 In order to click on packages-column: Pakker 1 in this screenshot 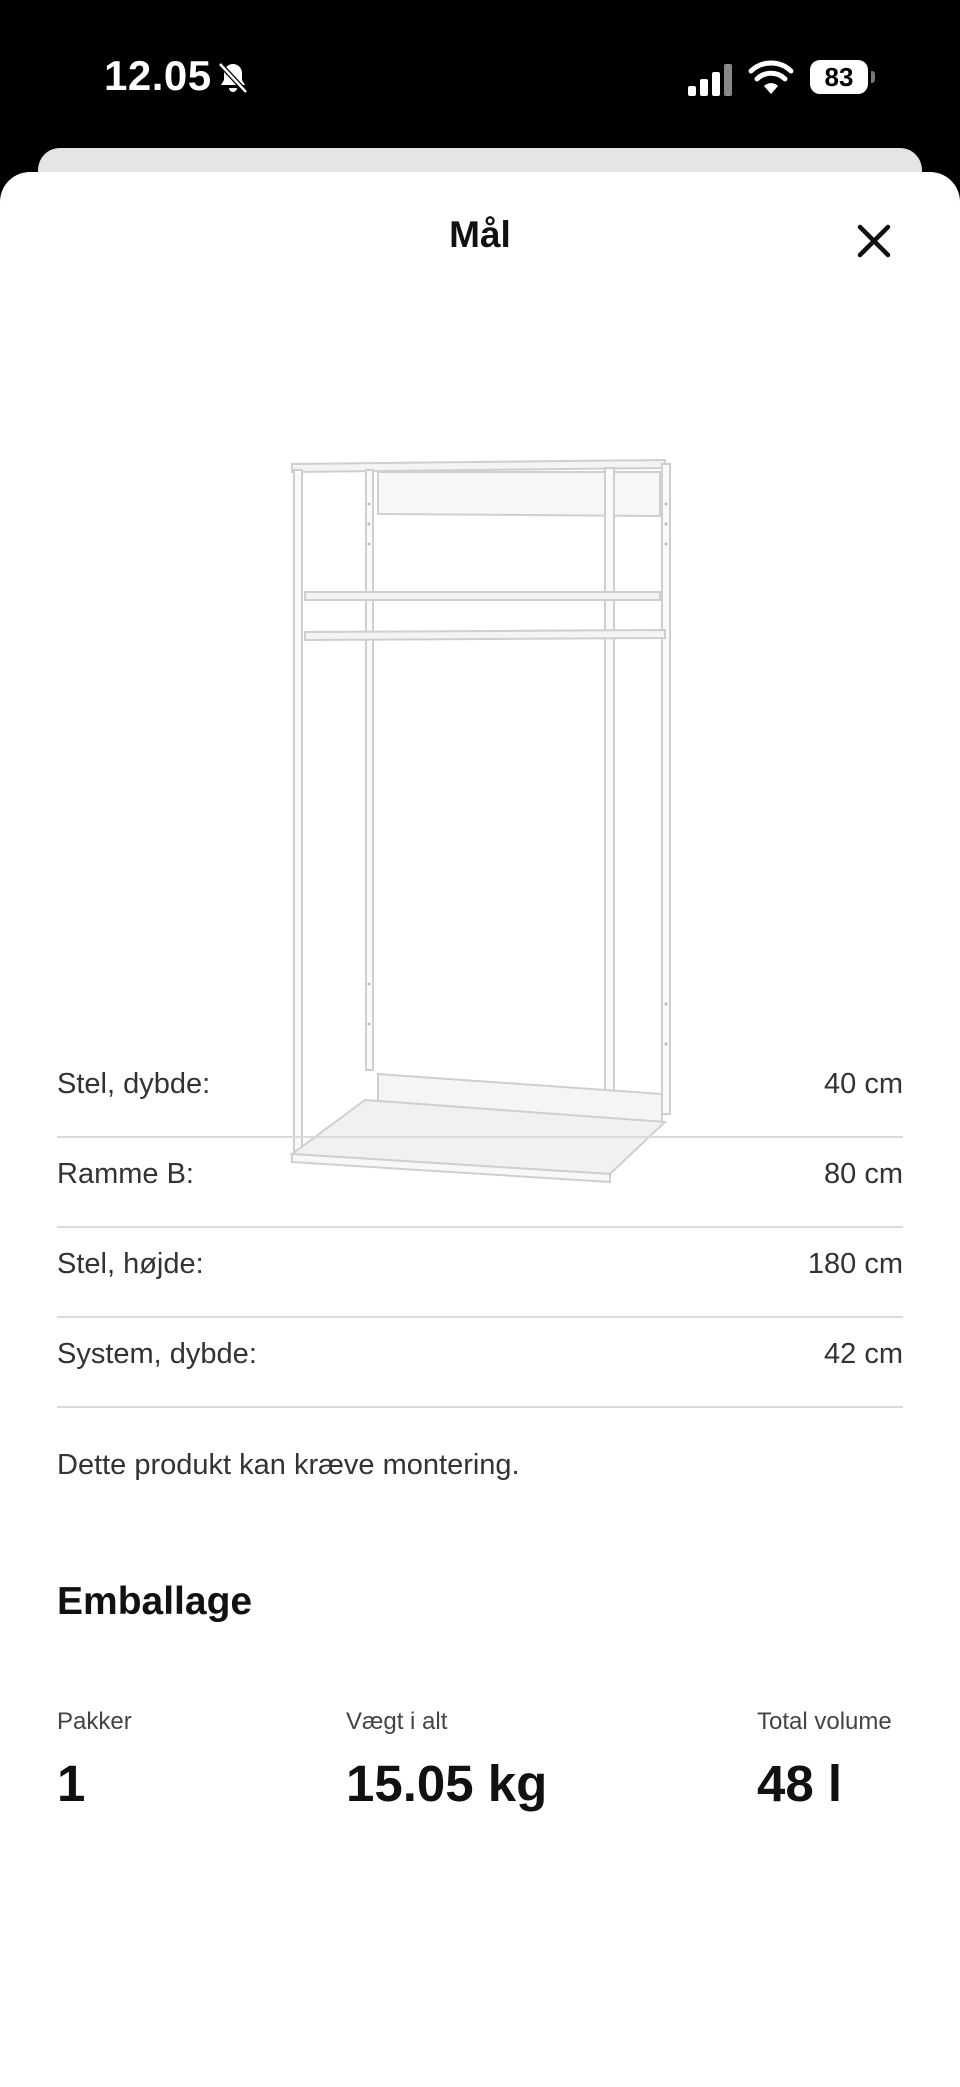, I will do `click(94, 1760)`.